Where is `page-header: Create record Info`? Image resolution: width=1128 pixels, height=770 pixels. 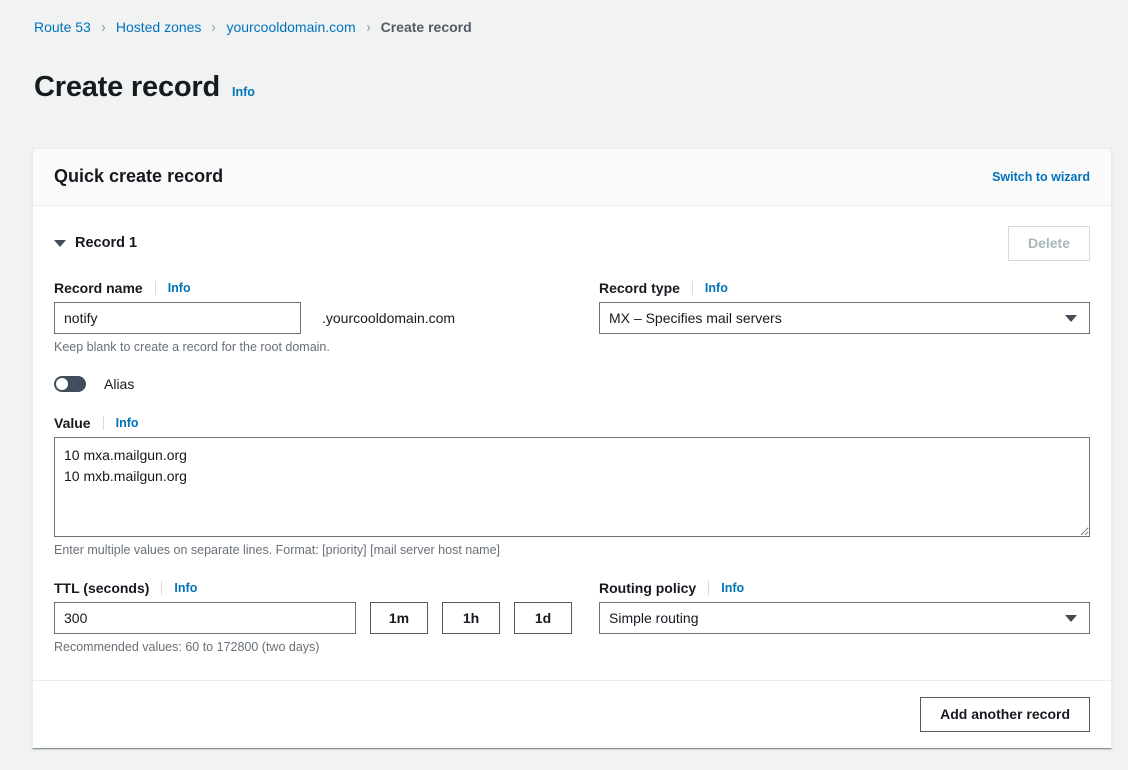 page-header: Create record Info is located at coordinates (564, 79).